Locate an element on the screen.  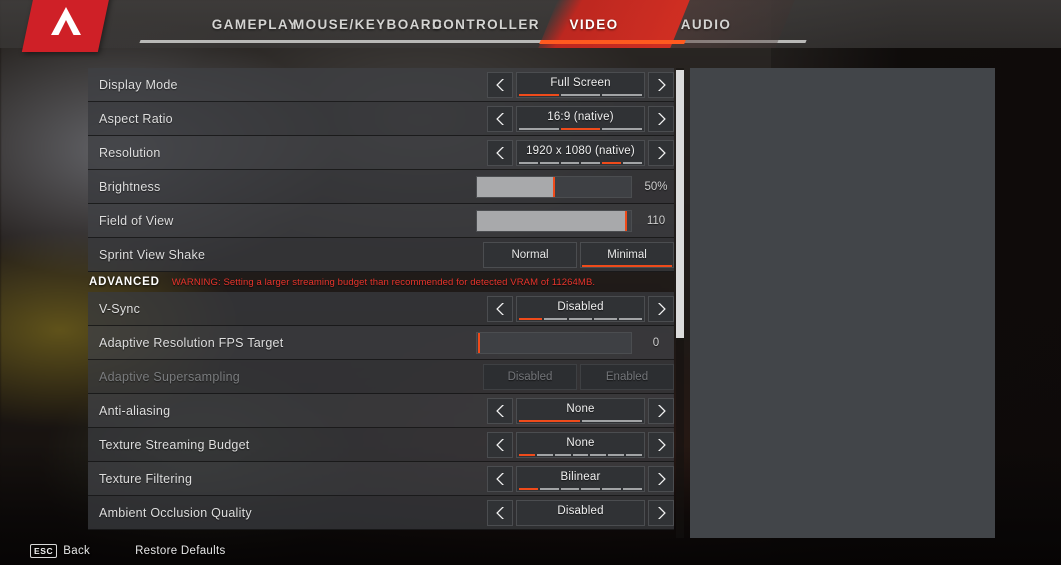
tab-audio-label: AUDIO is located at coordinates (706, 24).